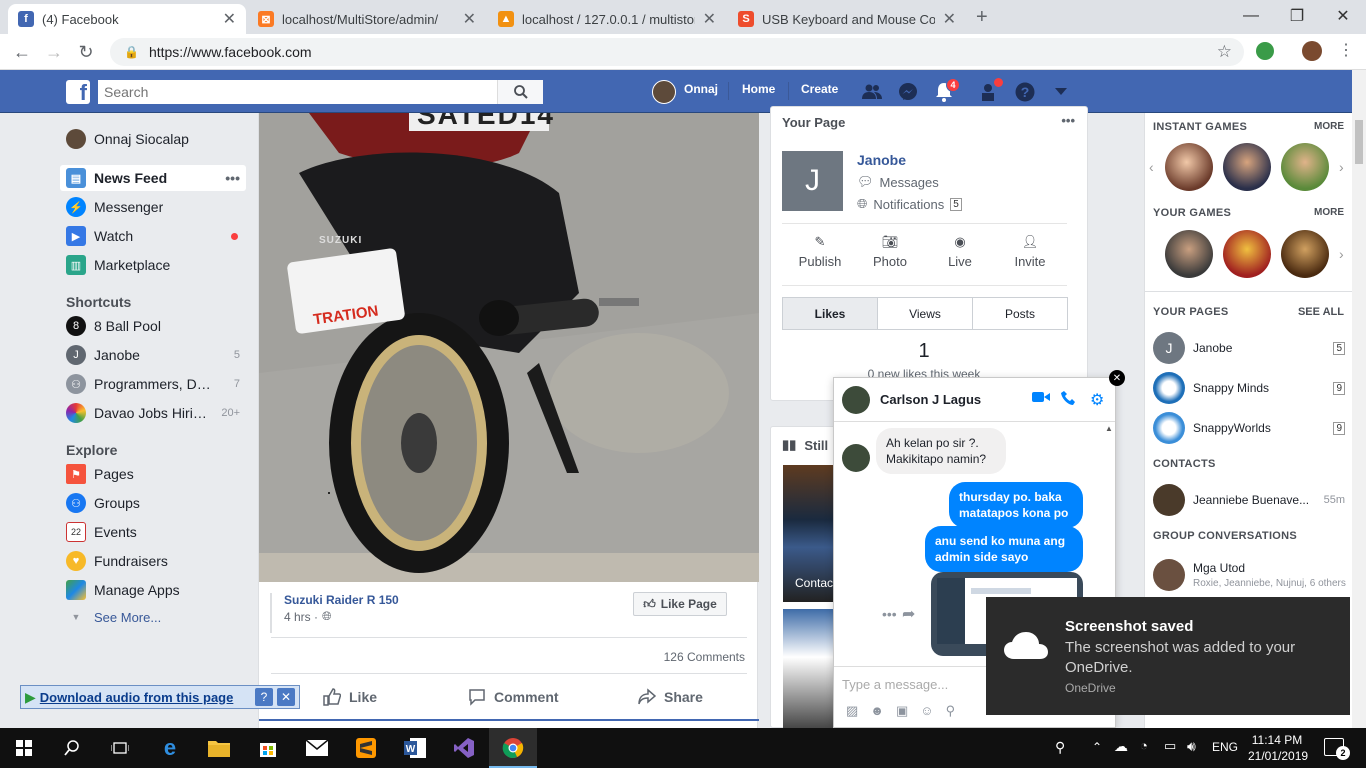 The width and height of the screenshot is (1366, 768). What do you see at coordinates (1249, 348) in the screenshot?
I see `page-item-janobe: J Janobe 5` at bounding box center [1249, 348].